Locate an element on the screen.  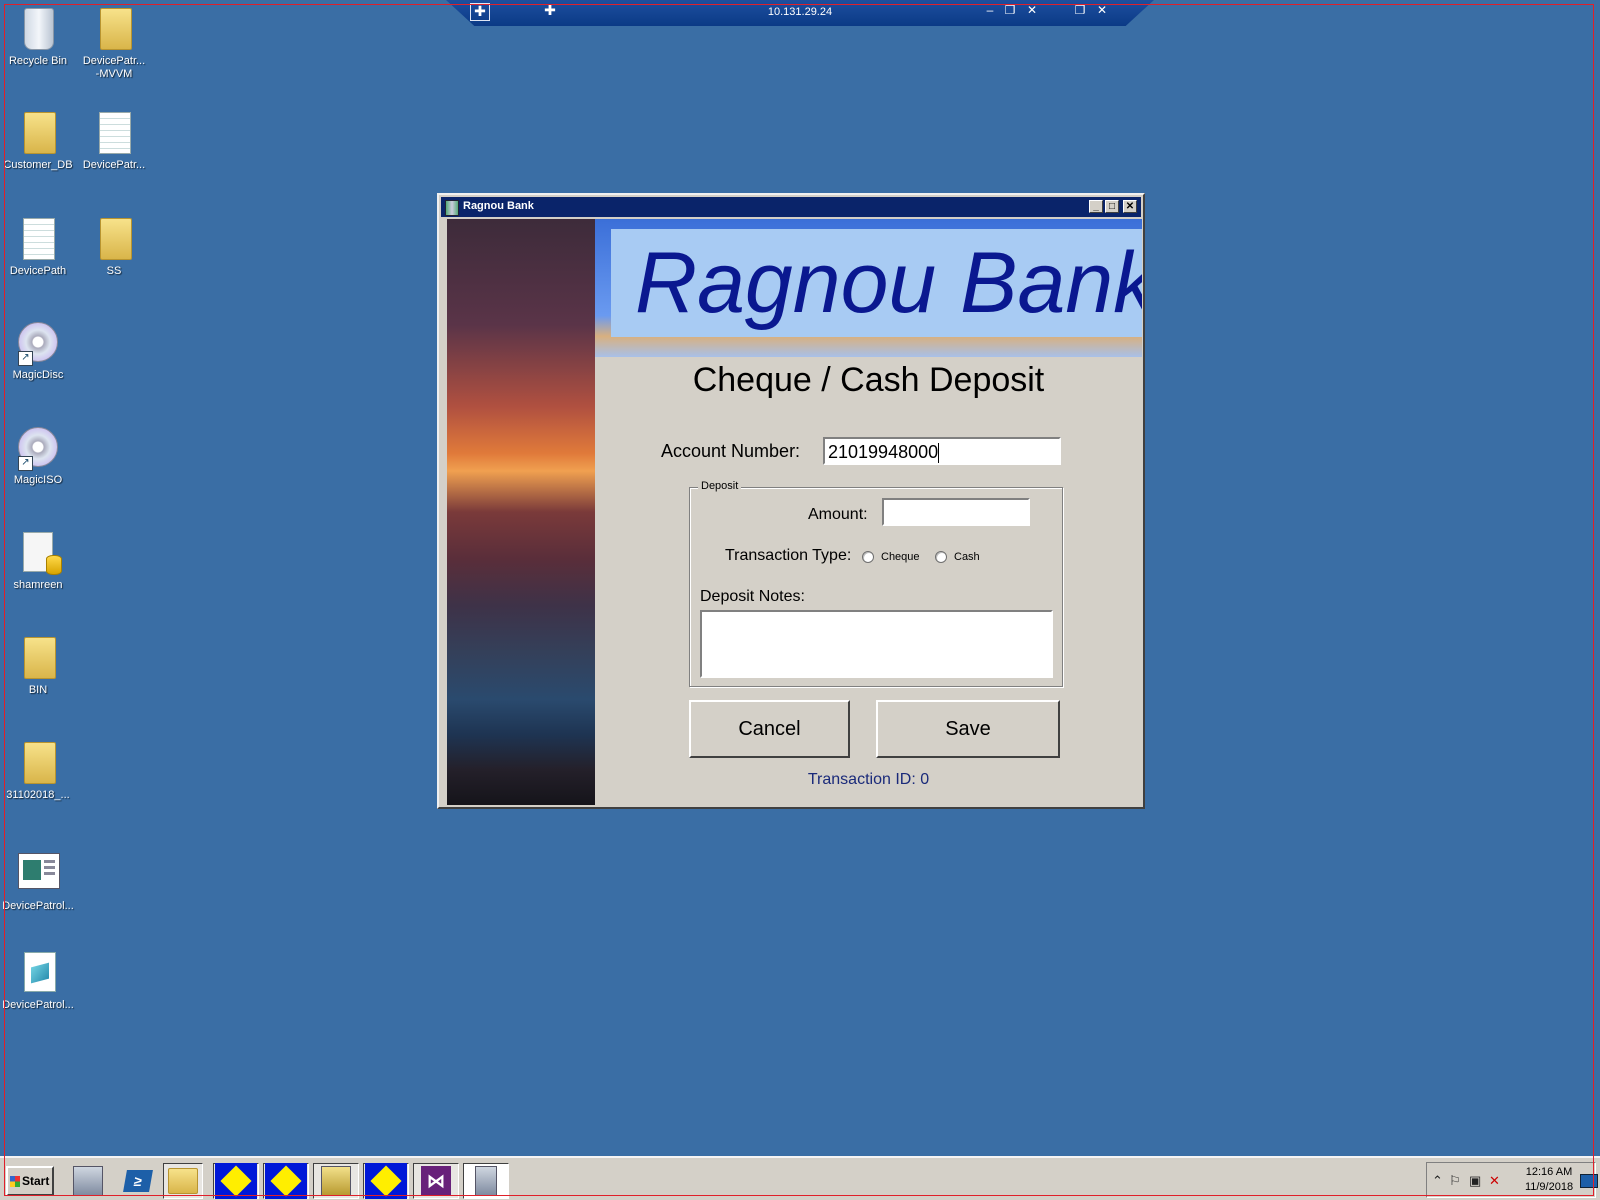
rdp-host-label: 10.131.29.24 is located at coordinates (800, 12).